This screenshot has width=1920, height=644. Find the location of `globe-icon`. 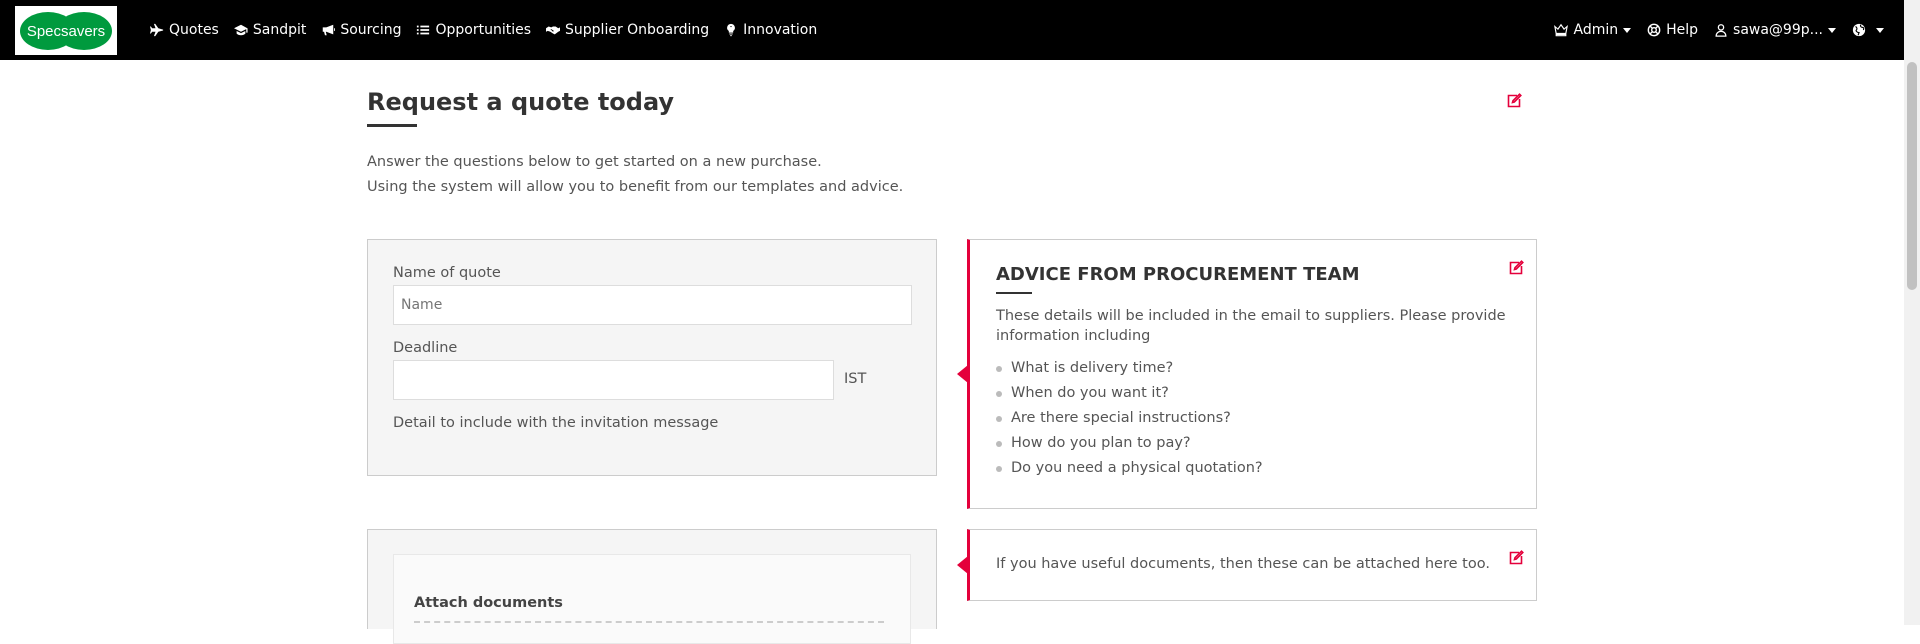

globe-icon is located at coordinates (1859, 30).